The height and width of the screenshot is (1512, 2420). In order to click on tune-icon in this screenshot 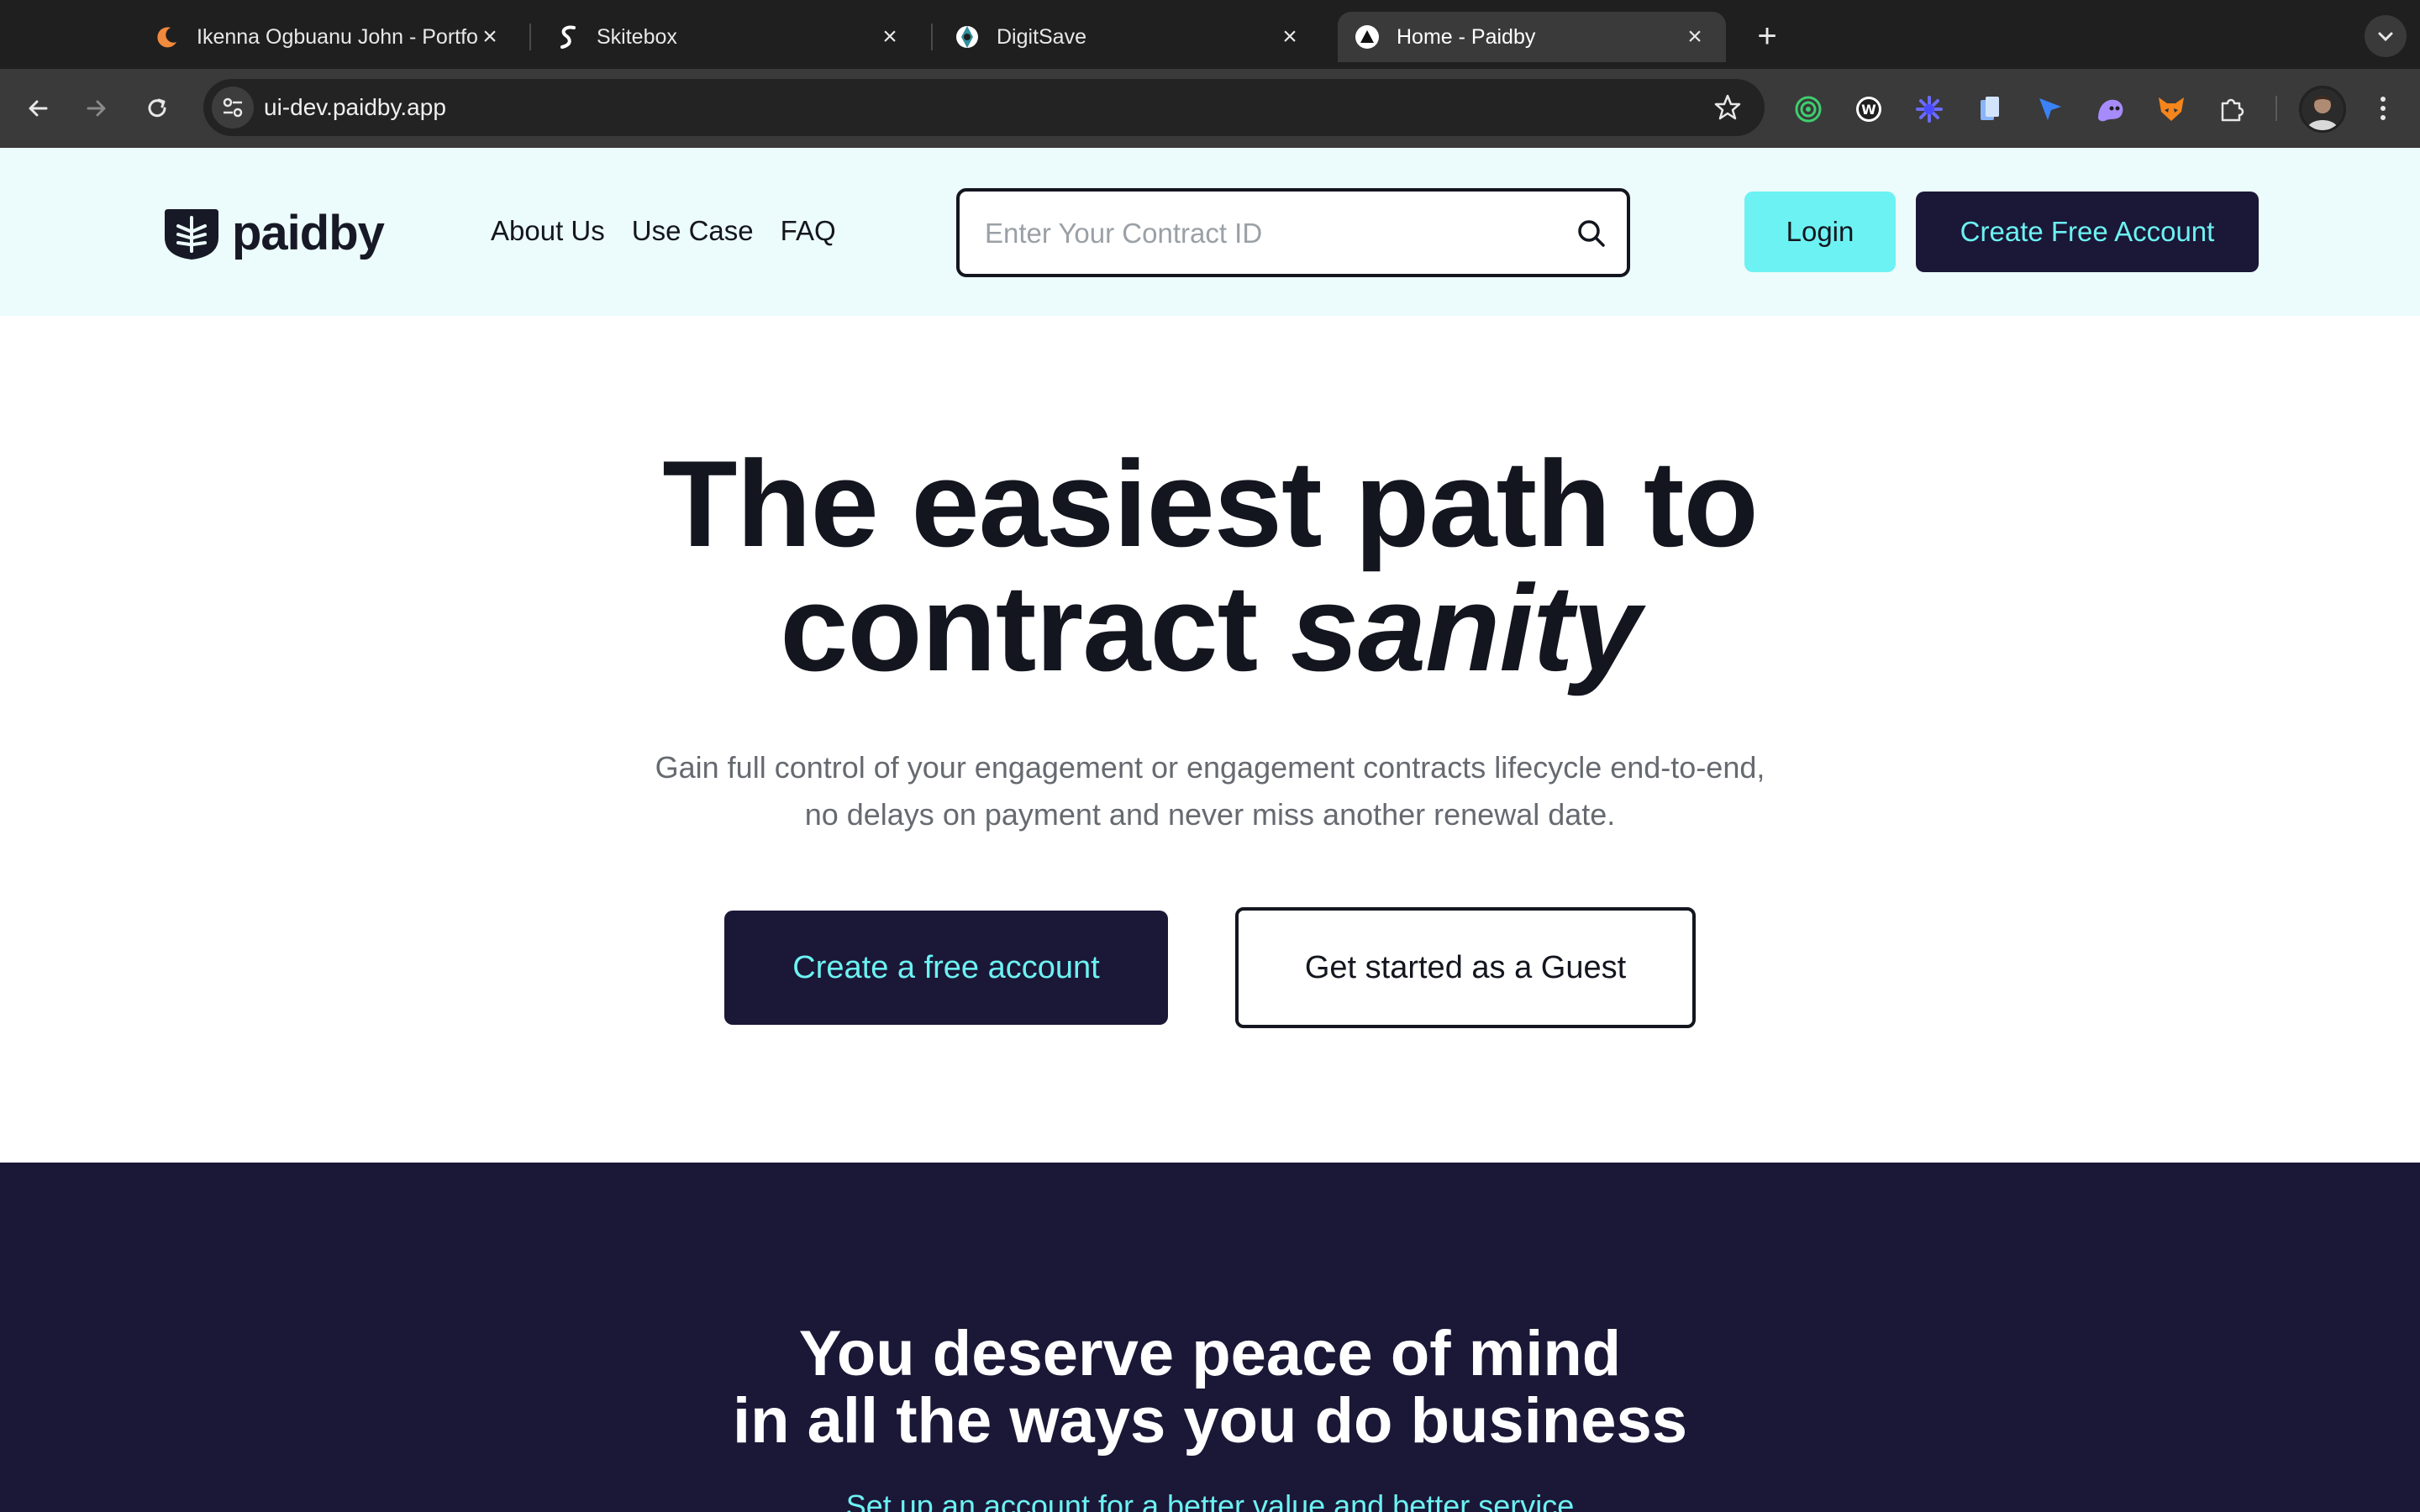, I will do `click(233, 107)`.